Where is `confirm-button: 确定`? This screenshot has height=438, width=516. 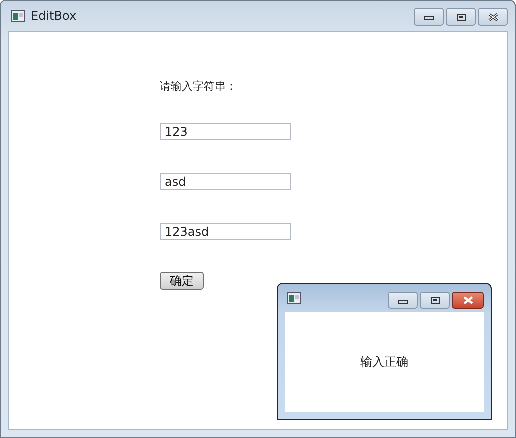 confirm-button: 确定 is located at coordinates (182, 281).